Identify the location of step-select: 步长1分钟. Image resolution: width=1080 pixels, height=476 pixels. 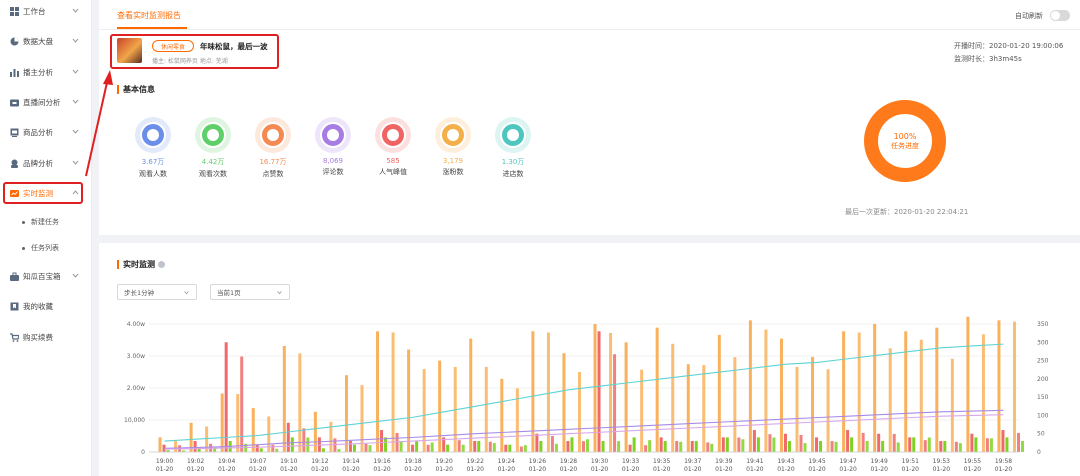
(157, 292).